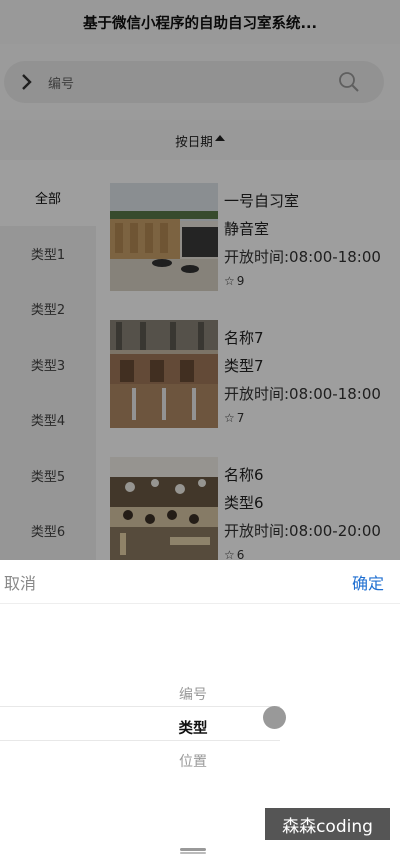  What do you see at coordinates (193, 761) in the screenshot?
I see `picker-option: 位置` at bounding box center [193, 761].